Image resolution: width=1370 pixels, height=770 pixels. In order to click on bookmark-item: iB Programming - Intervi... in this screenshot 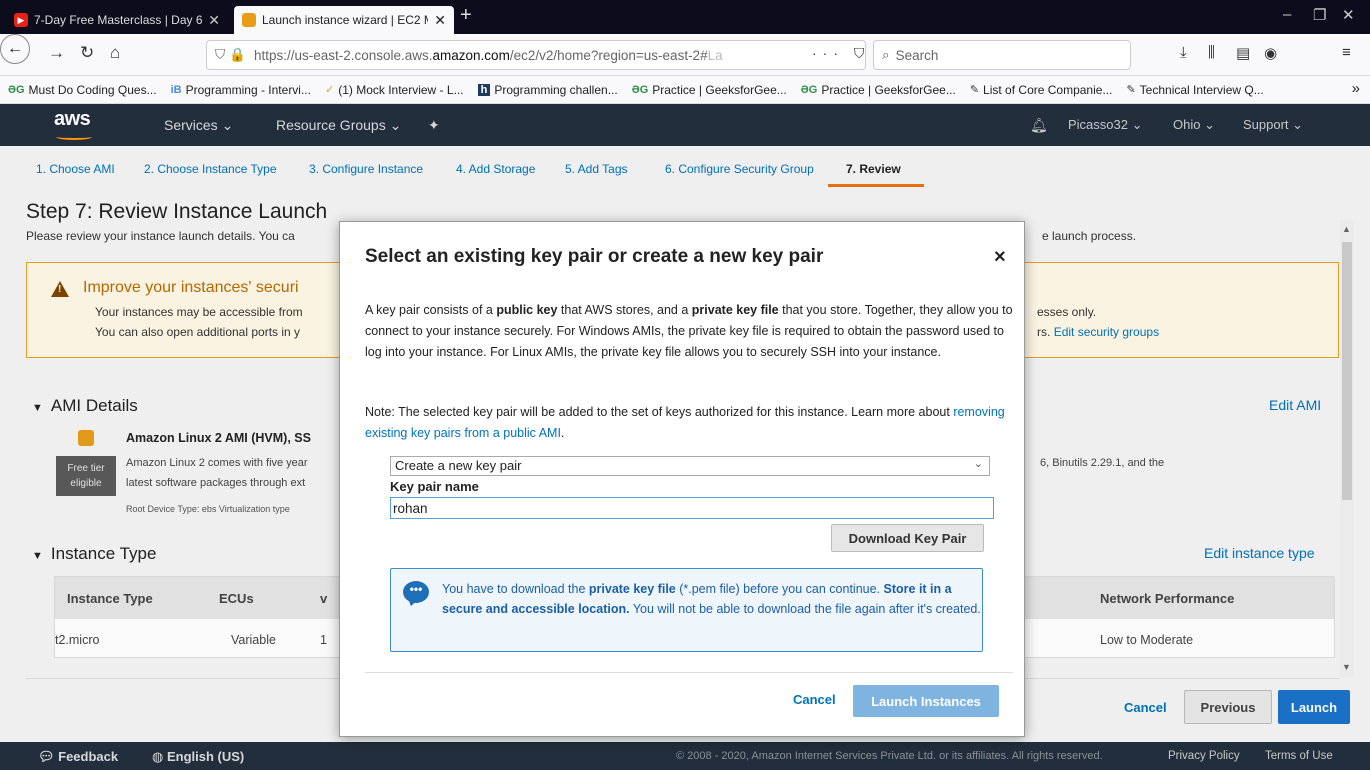, I will do `click(241, 90)`.